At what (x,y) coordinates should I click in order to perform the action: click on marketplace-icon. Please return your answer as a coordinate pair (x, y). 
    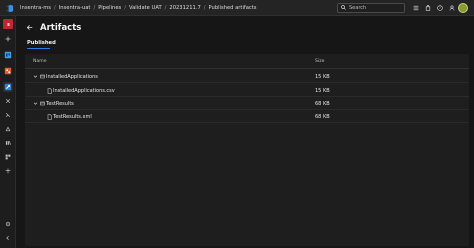
    Looking at the image, I should click on (427, 8).